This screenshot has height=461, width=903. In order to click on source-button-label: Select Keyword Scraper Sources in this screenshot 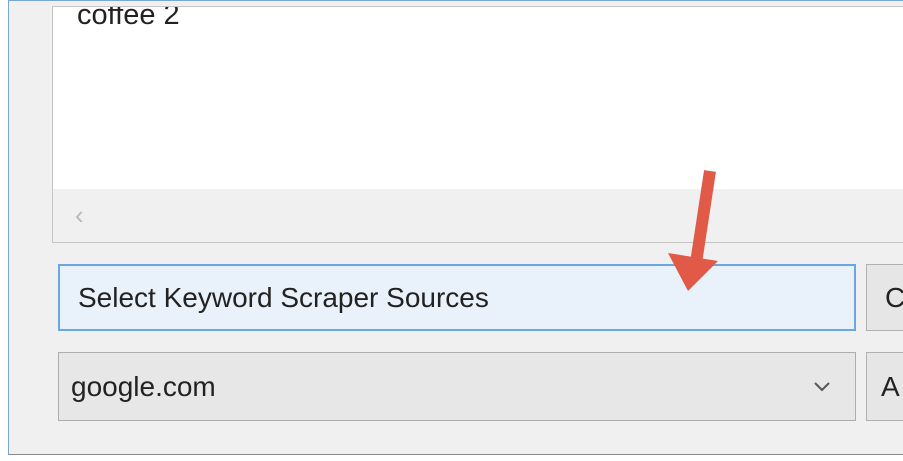, I will do `click(283, 297)`.